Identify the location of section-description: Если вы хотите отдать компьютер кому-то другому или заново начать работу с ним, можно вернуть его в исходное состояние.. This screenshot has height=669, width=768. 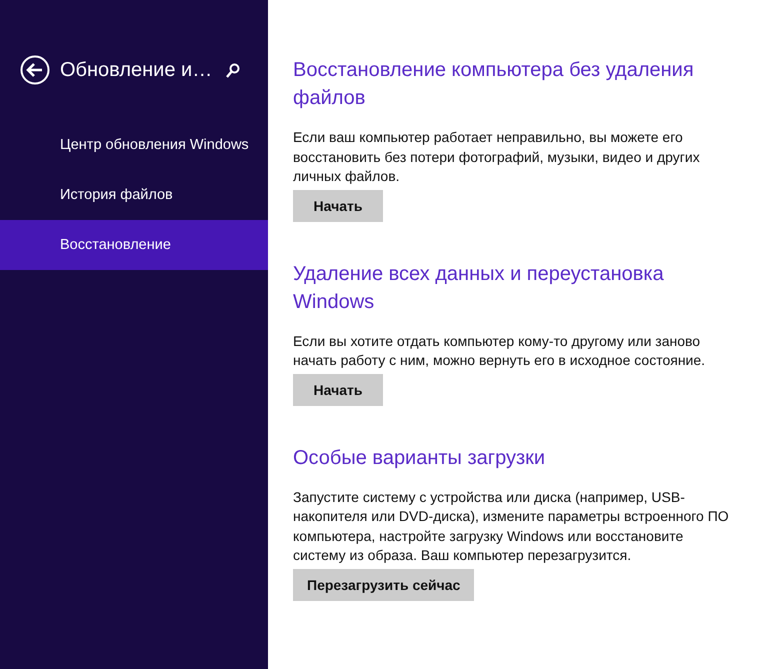
(499, 351).